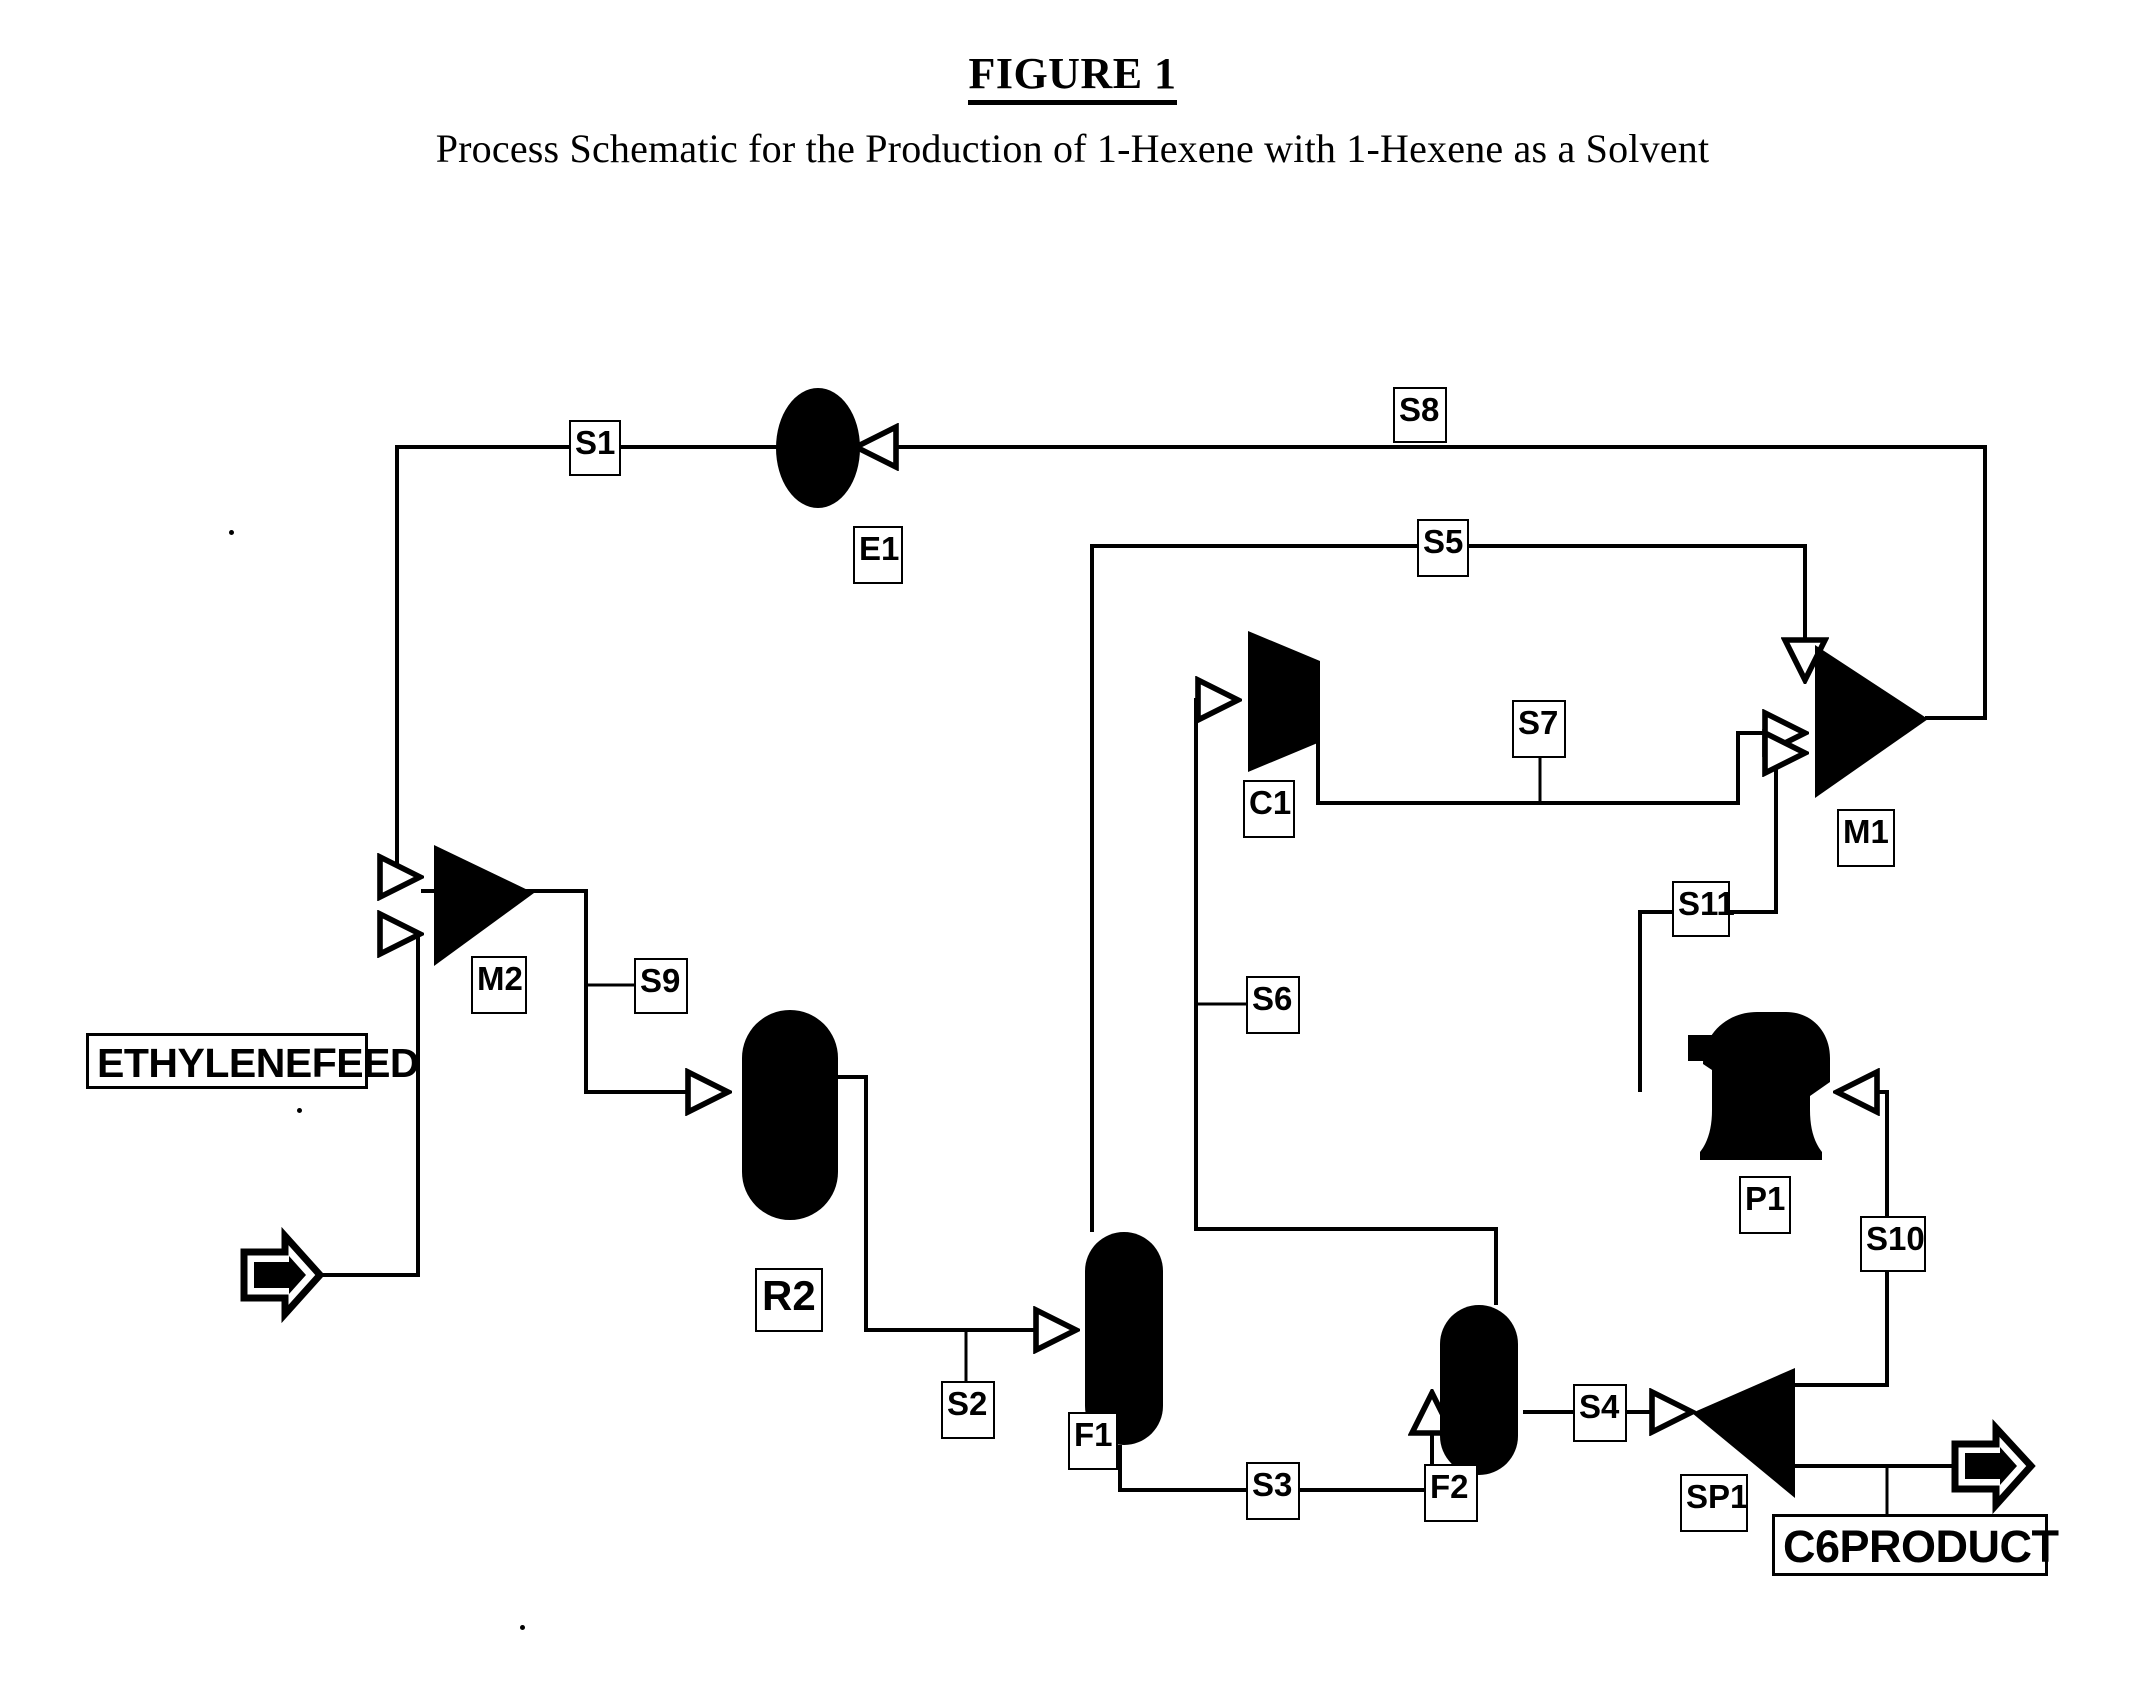 The width and height of the screenshot is (2145, 1686). Describe the element at coordinates (1893, 1244) in the screenshot. I see `stream-label-s10: S10` at that location.